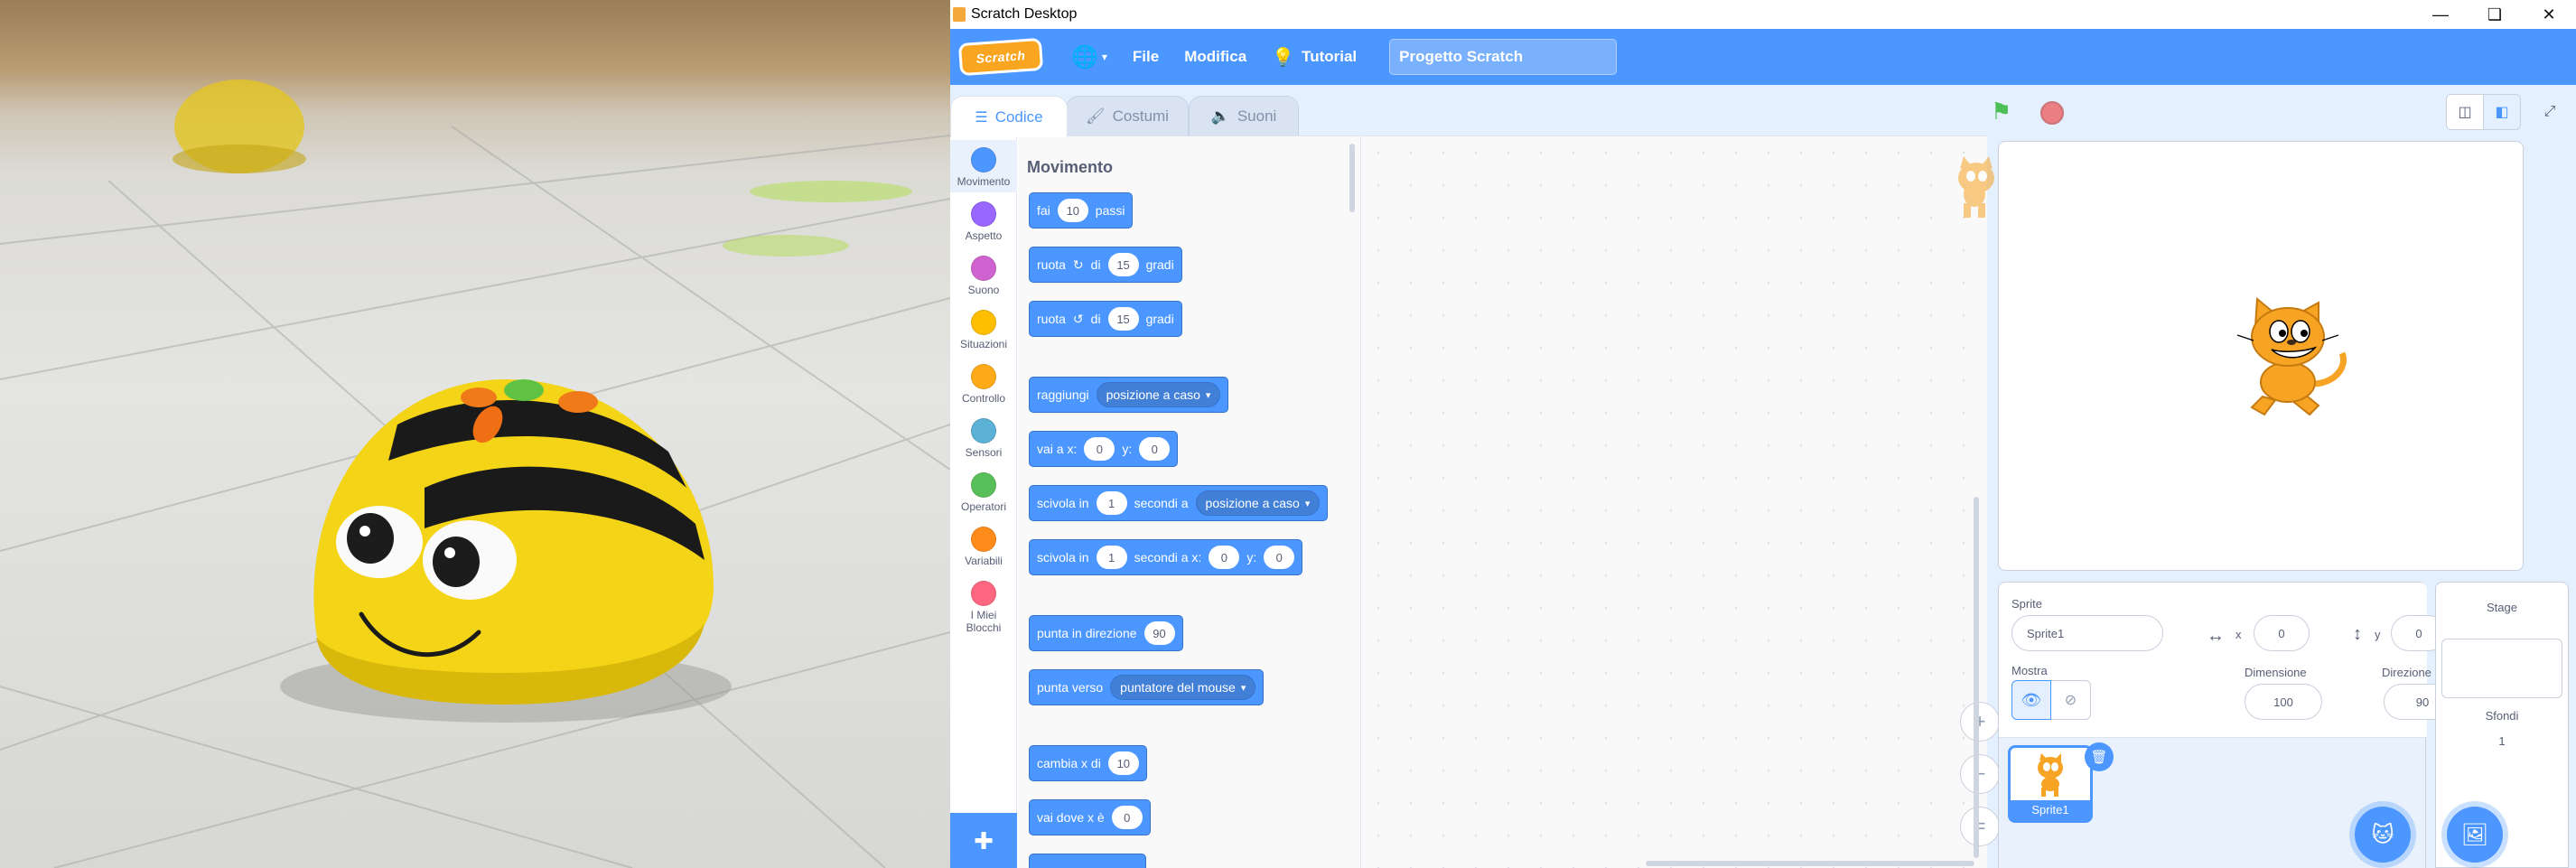 This screenshot has height=868, width=2576. Describe the element at coordinates (2071, 700) in the screenshot. I see `hide-sprite-button: ⊘` at that location.